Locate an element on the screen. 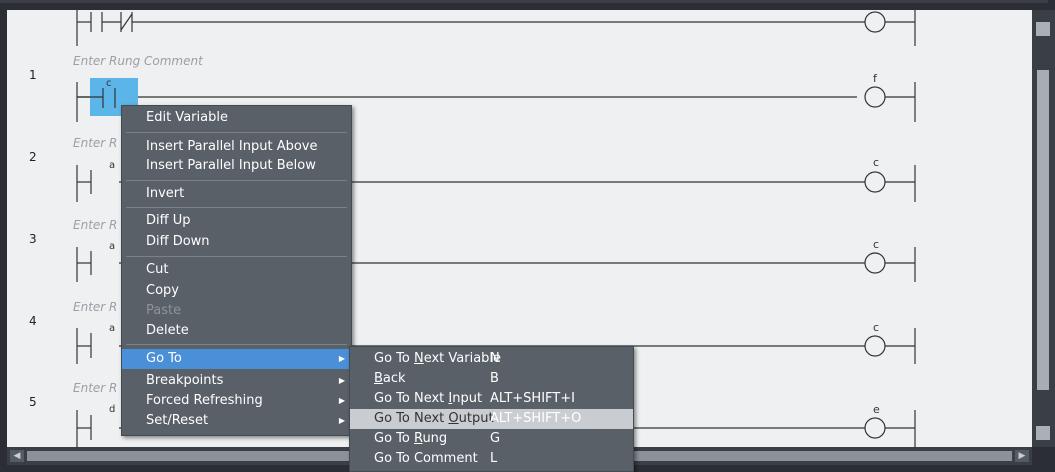  menu-invert: Invert is located at coordinates (236, 194).